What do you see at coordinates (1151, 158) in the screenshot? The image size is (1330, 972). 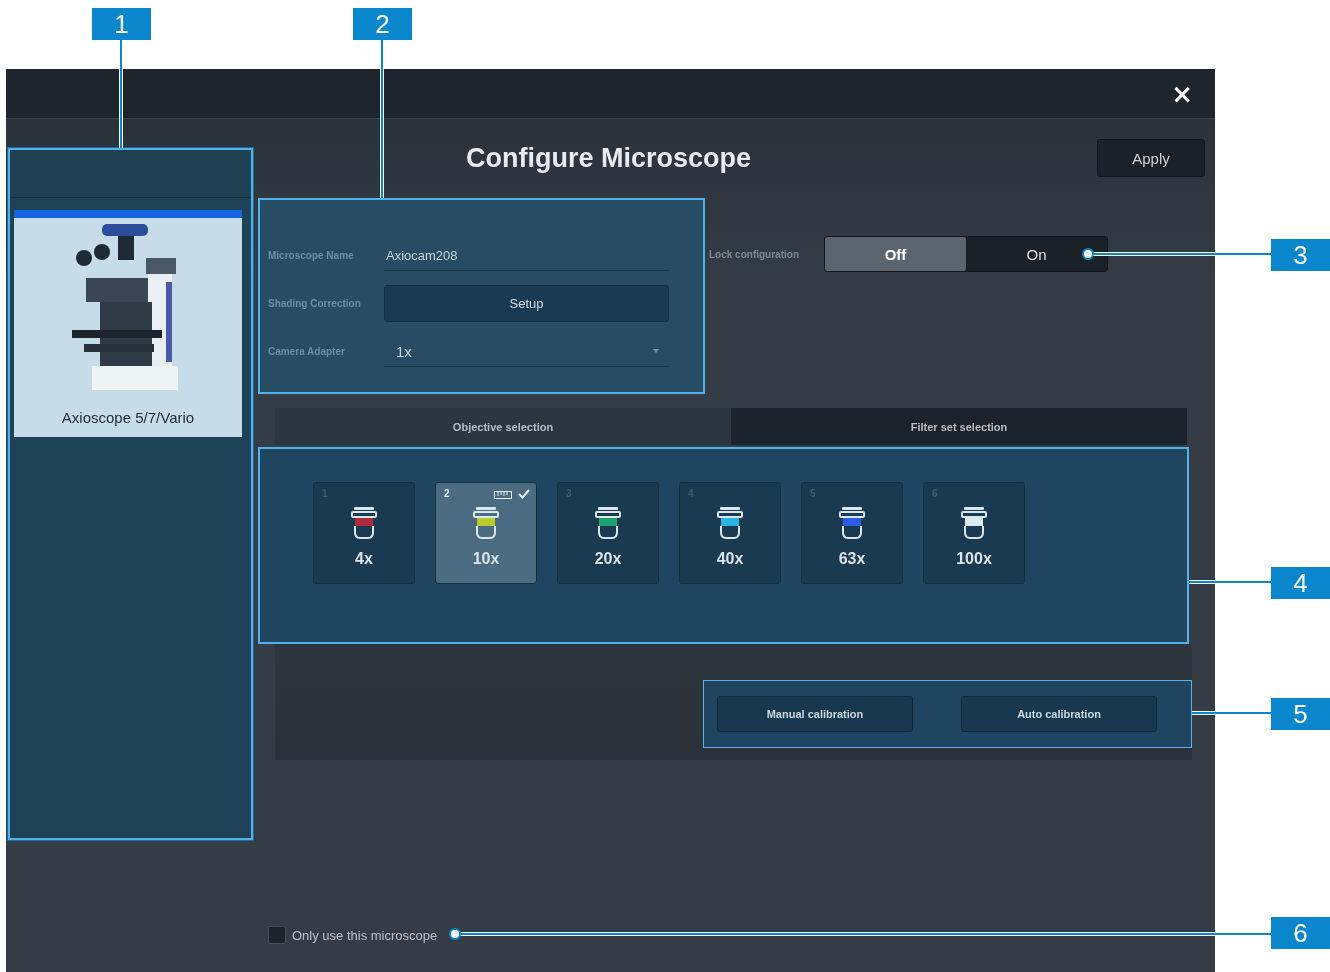 I see `apply-button: Apply` at bounding box center [1151, 158].